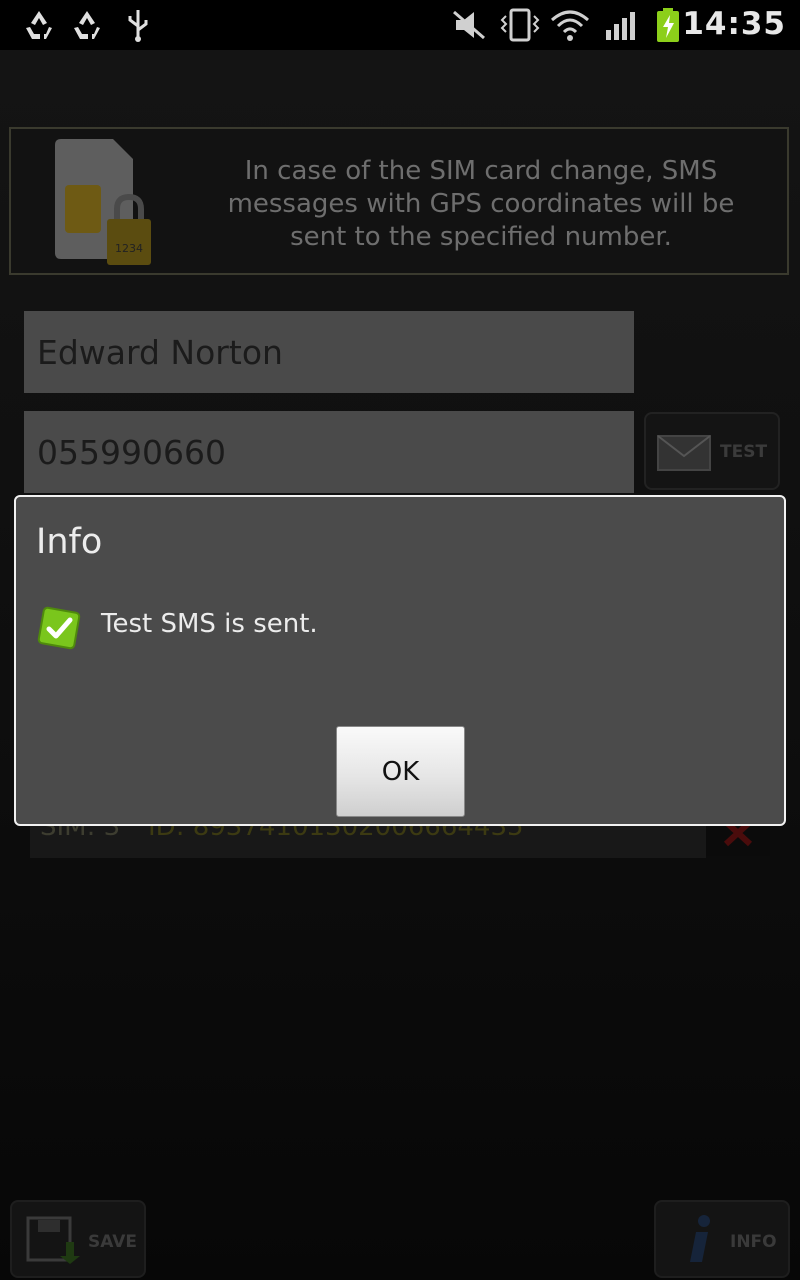  I want to click on info-label: INFO, so click(753, 1242).